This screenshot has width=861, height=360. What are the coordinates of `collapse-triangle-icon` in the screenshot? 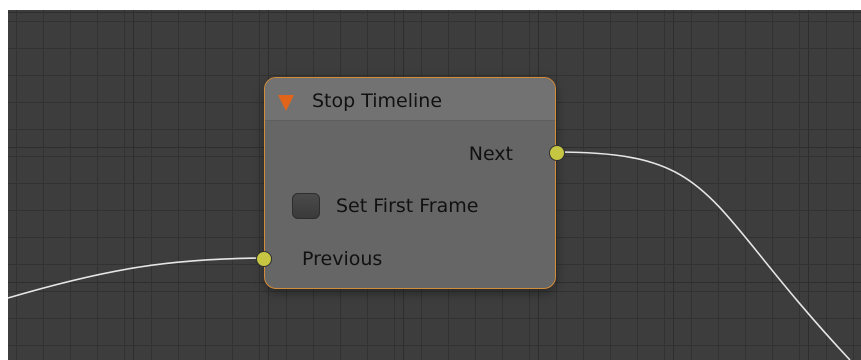 It's located at (286, 103).